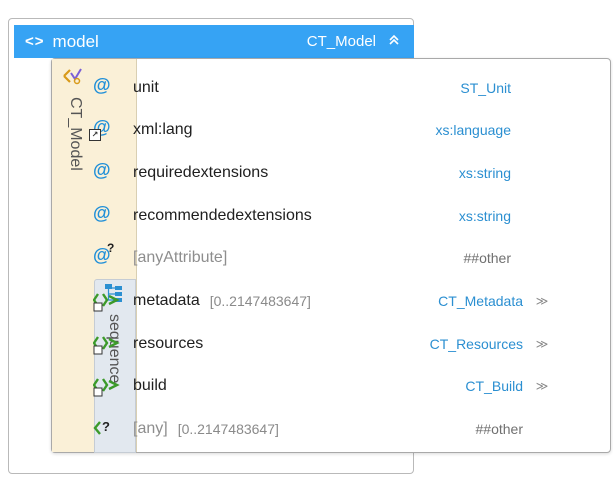 Image resolution: width=613 pixels, height=479 pixels. I want to click on attribute-row-xml-lang: @ ↗ xml:lang xs:language, so click(321, 130).